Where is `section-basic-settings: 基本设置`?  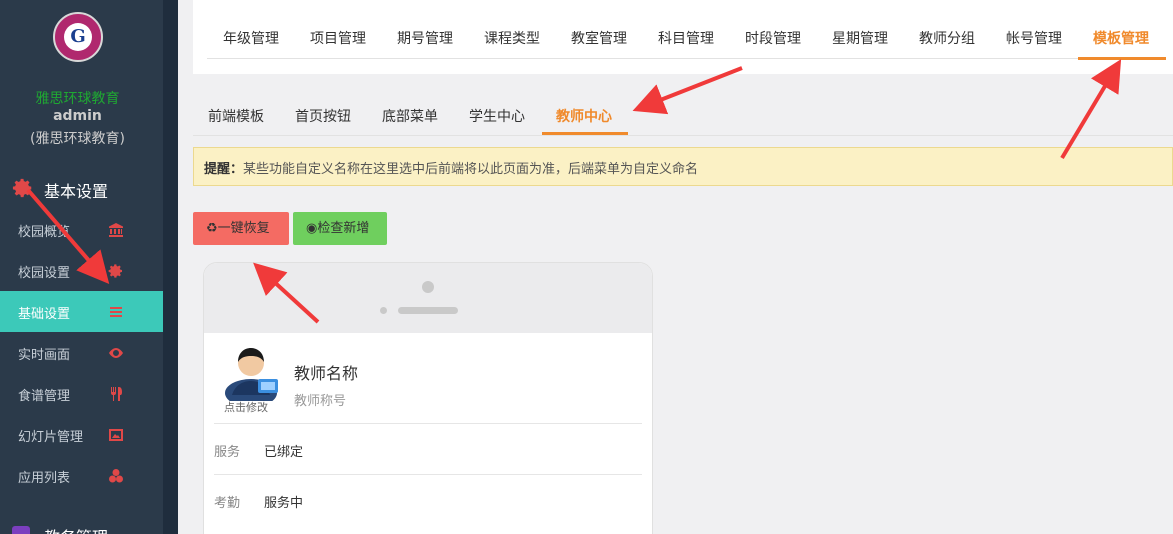
section-basic-settings: 基本设置 is located at coordinates (81, 188).